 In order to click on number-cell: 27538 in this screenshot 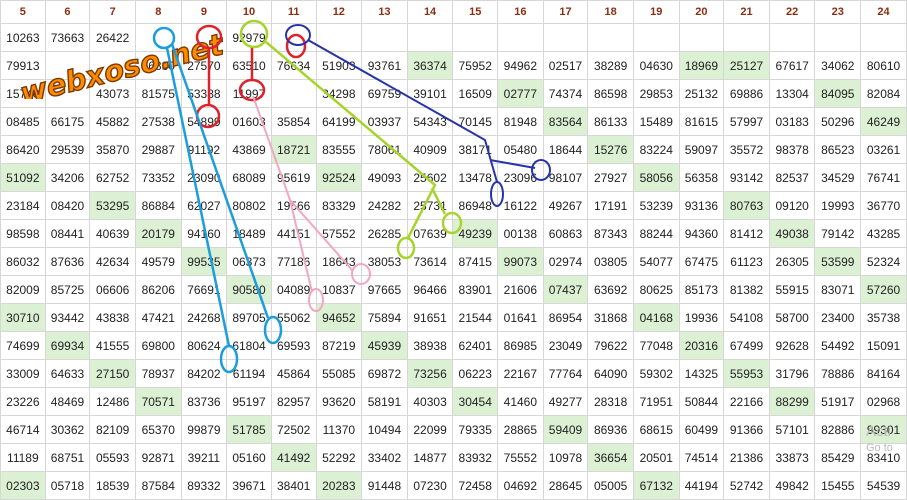, I will do `click(158, 121)`.